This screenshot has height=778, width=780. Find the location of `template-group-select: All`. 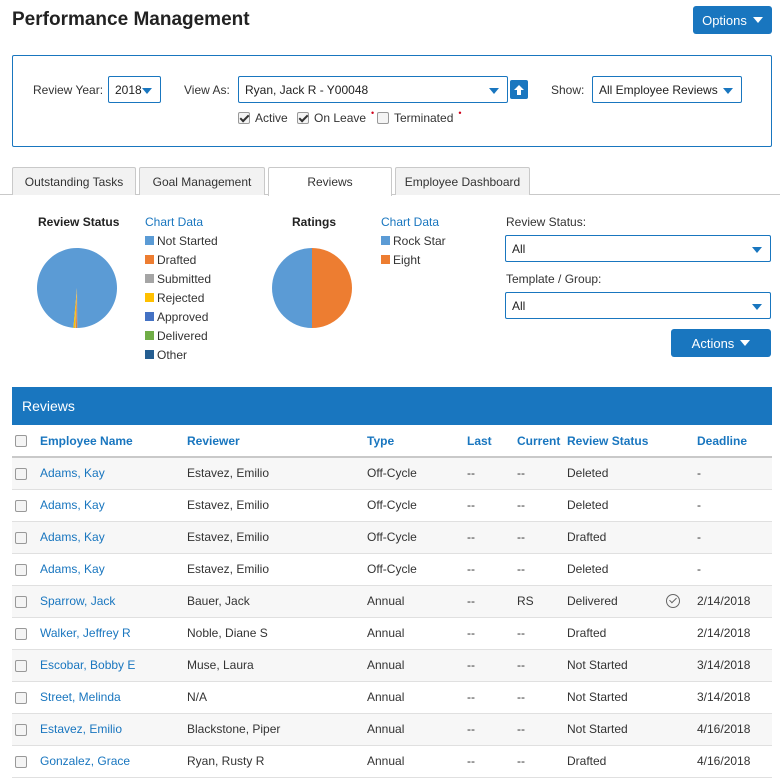

template-group-select: All is located at coordinates (638, 305).